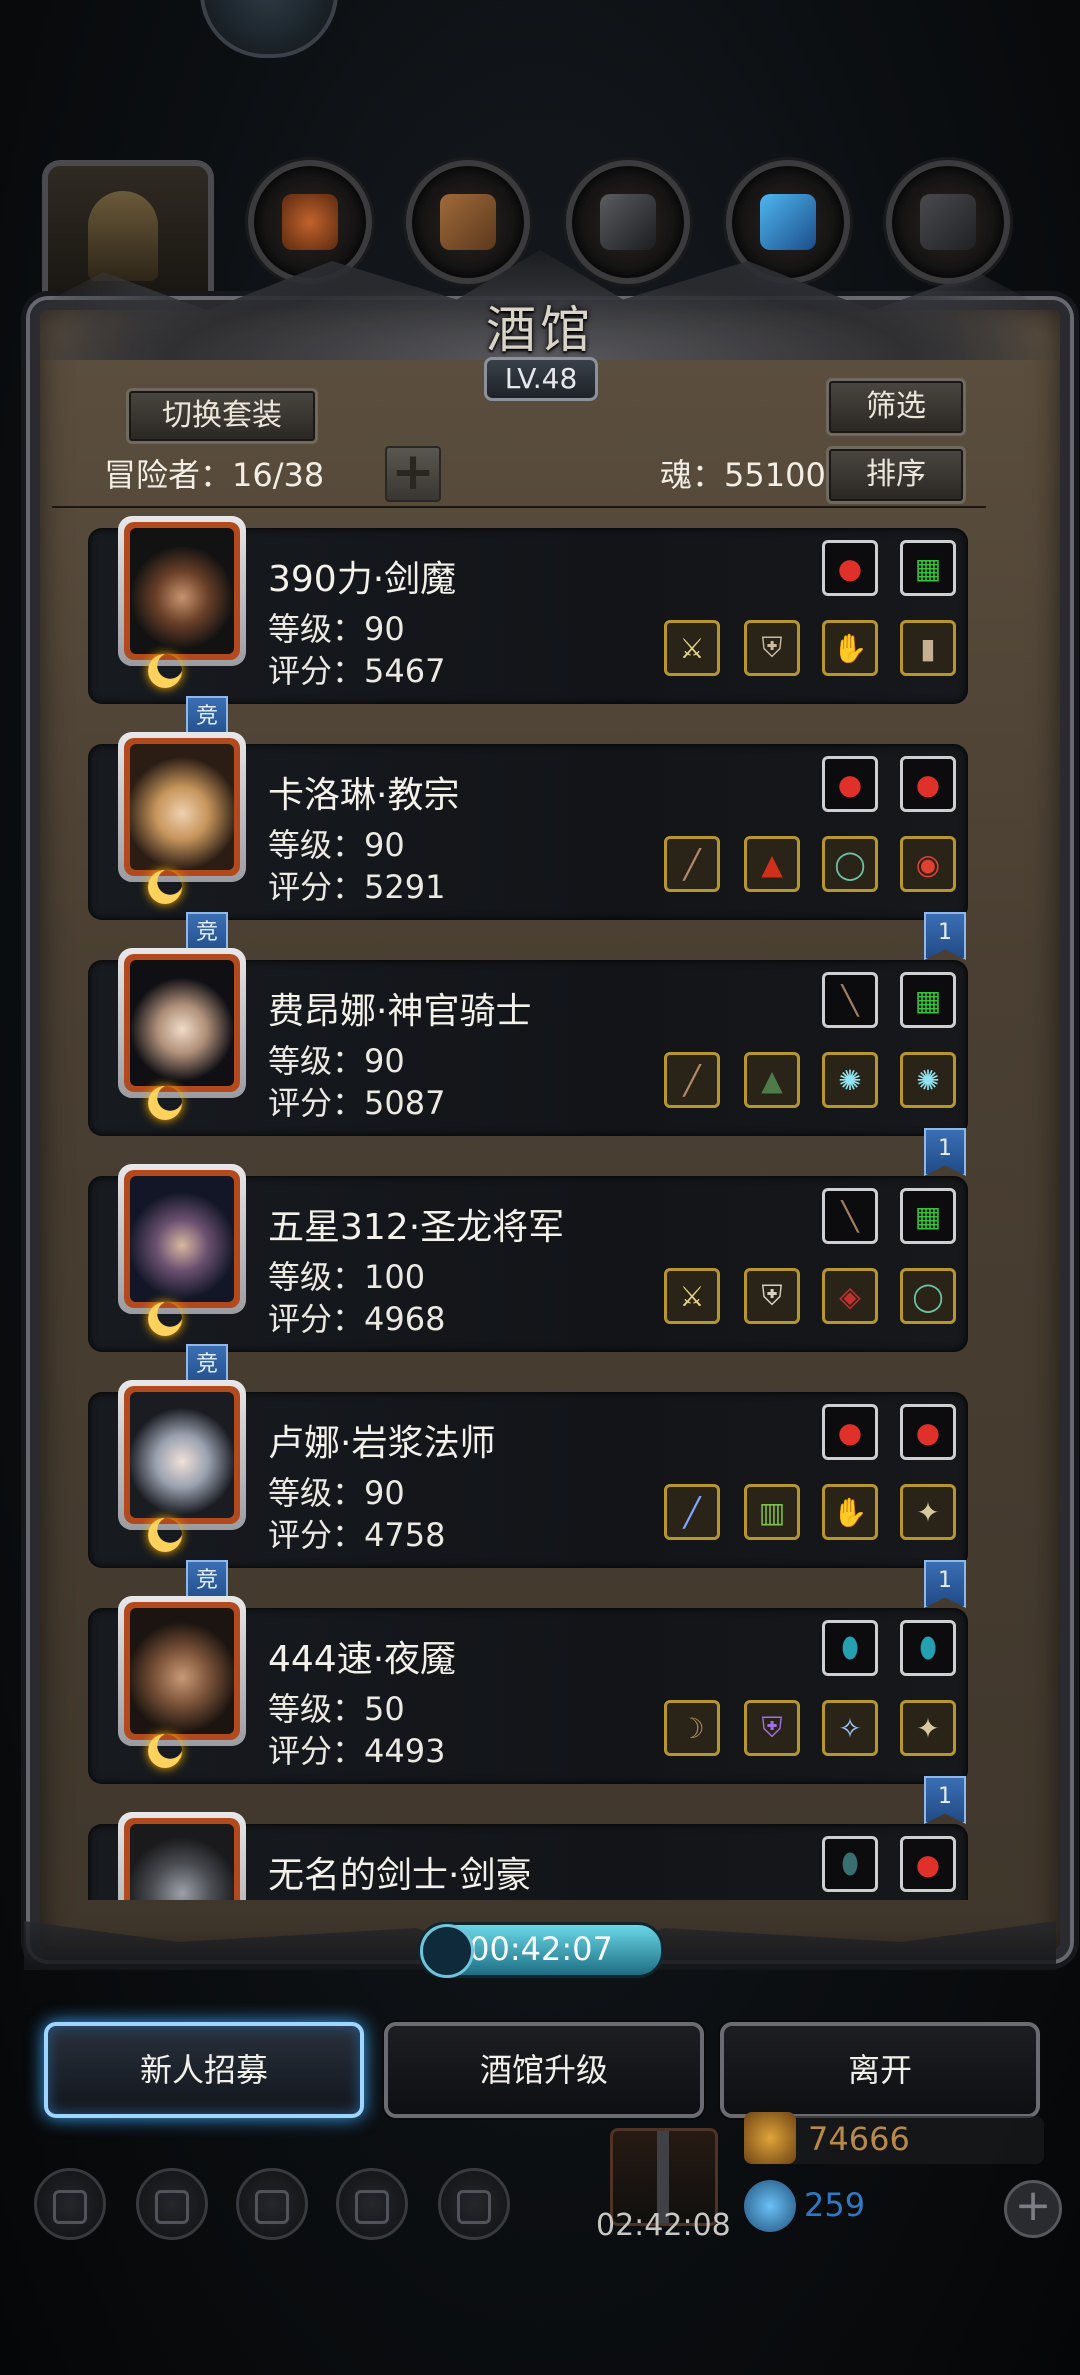 This screenshot has height=2375, width=1080. I want to click on guild-icon, so click(272, 2204).